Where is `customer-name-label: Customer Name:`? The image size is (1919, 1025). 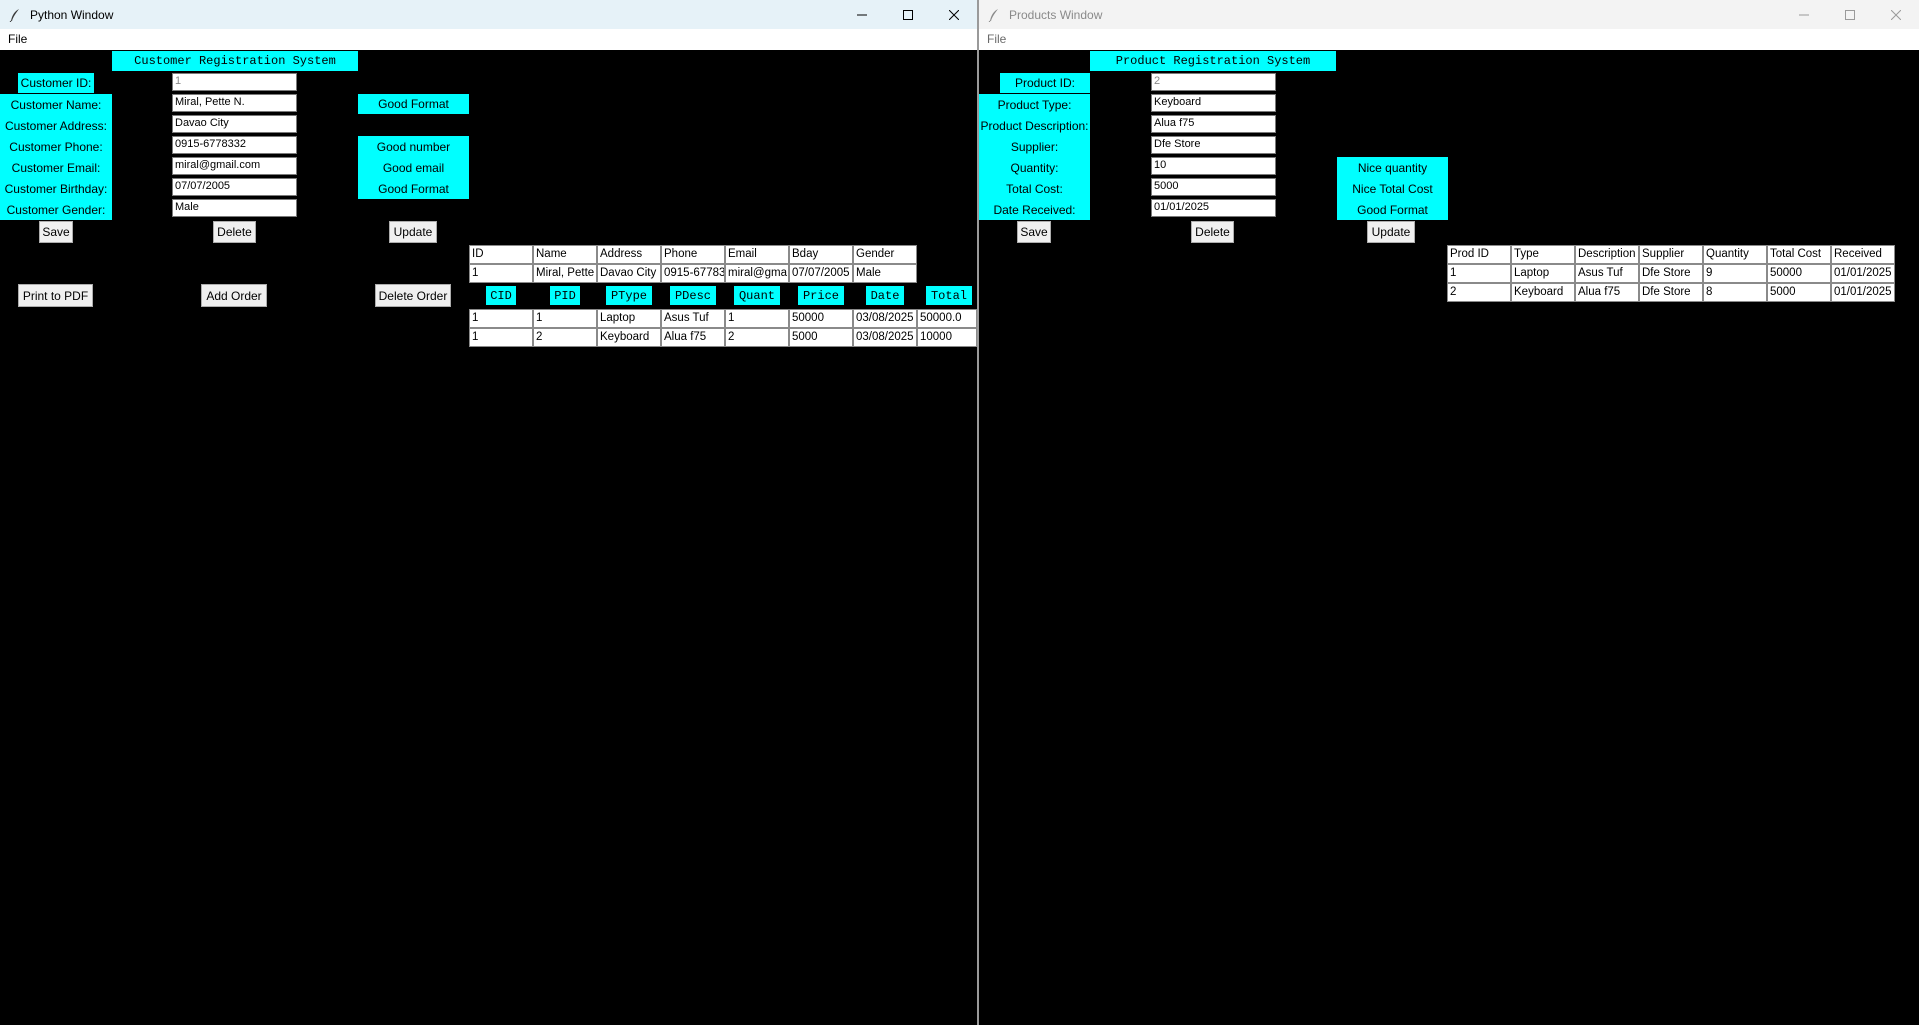 customer-name-label: Customer Name: is located at coordinates (56, 104).